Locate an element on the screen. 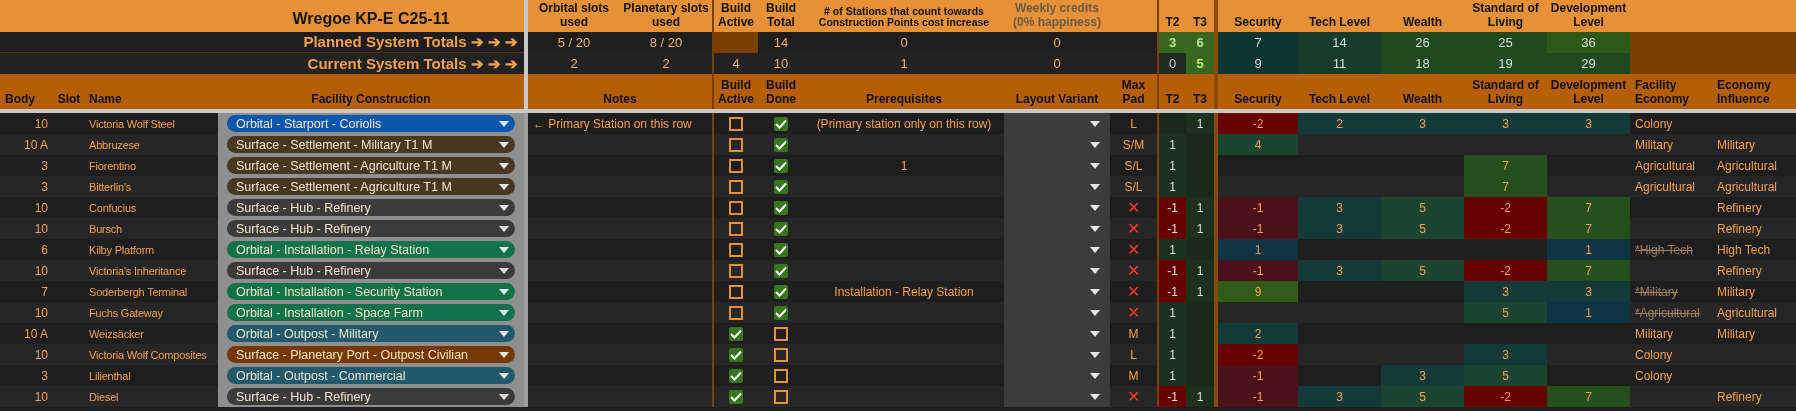 This screenshot has width=1796, height=411. facility-dropdown: Orbital - Starport - Coriolis is located at coordinates (371, 123).